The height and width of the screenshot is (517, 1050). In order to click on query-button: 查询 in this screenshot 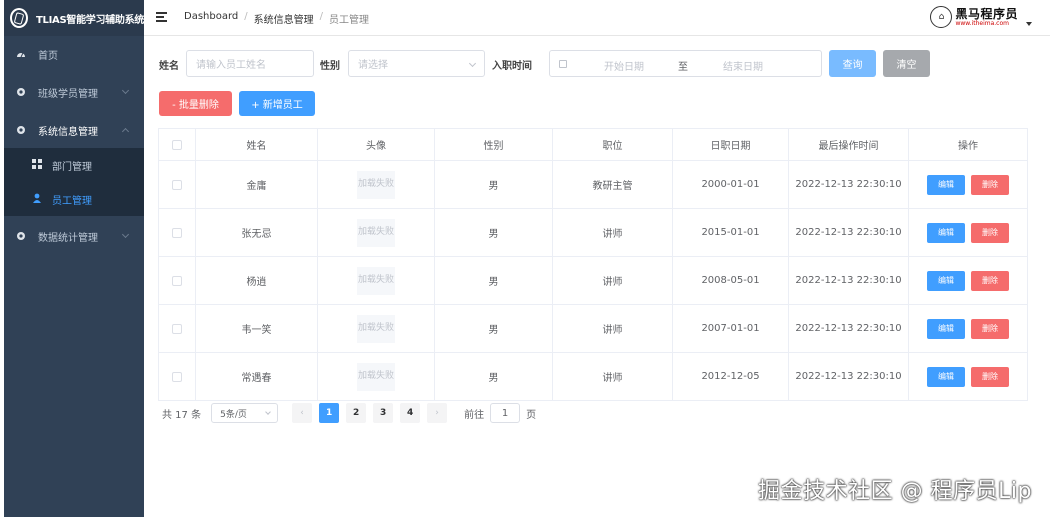, I will do `click(852, 63)`.